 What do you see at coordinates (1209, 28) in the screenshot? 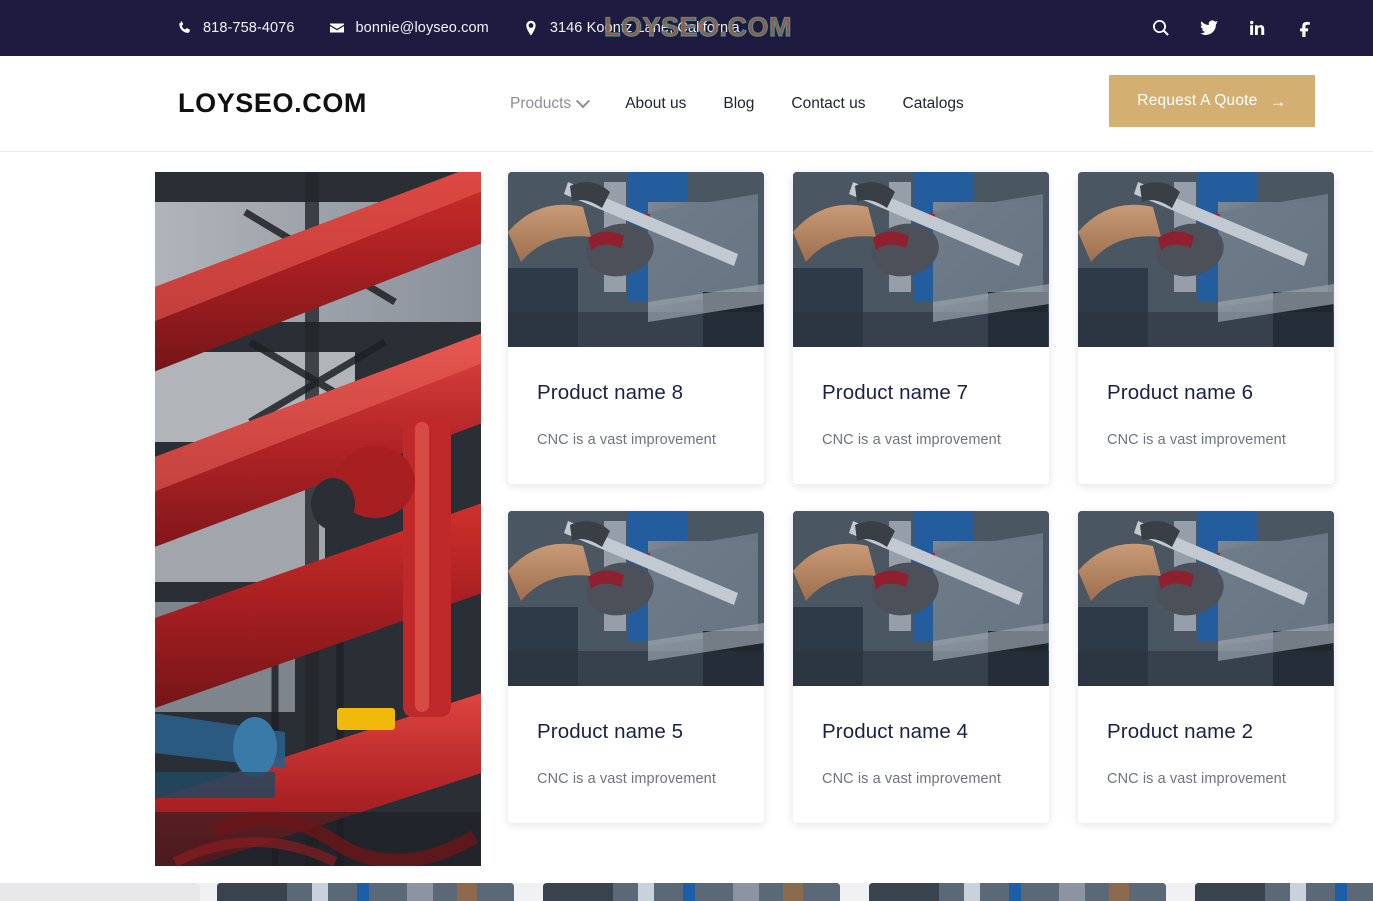
I see `twitter-icon` at bounding box center [1209, 28].